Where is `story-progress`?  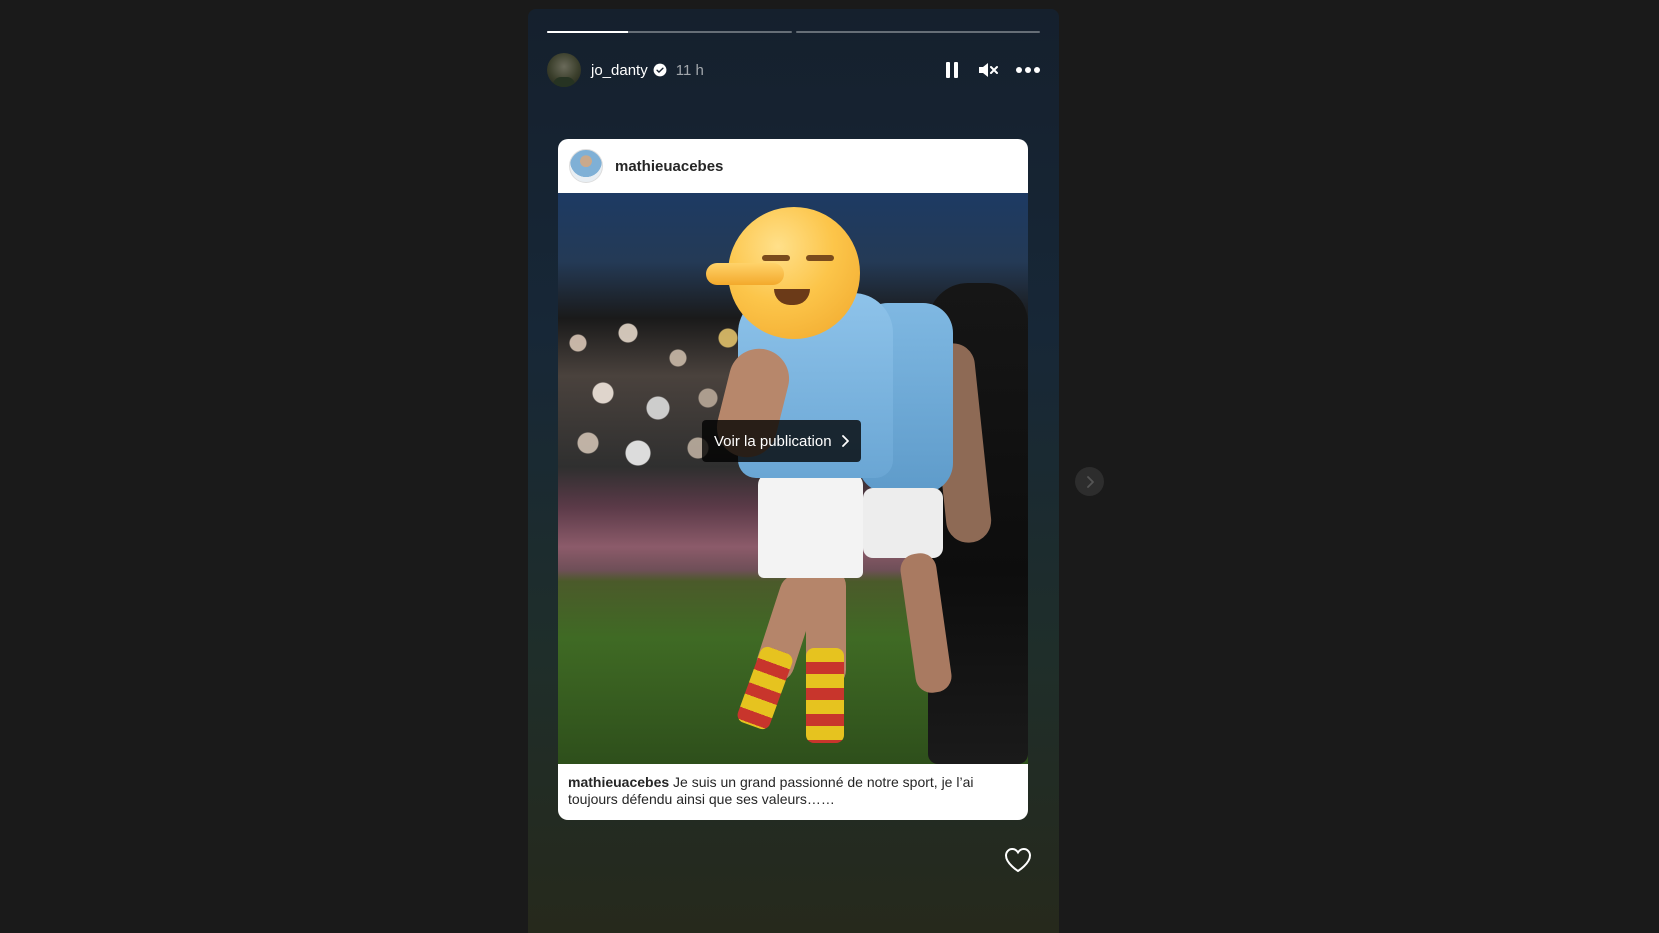 story-progress is located at coordinates (793, 32).